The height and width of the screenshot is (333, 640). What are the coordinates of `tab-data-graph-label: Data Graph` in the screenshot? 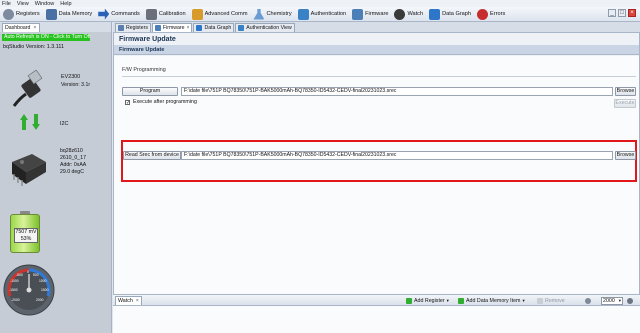 It's located at (218, 28).